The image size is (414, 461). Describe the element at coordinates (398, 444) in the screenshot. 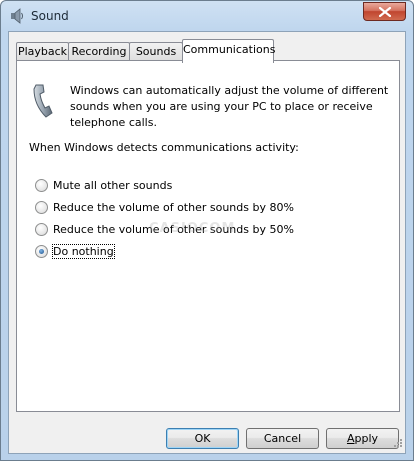

I see `resize-grip-icon` at that location.